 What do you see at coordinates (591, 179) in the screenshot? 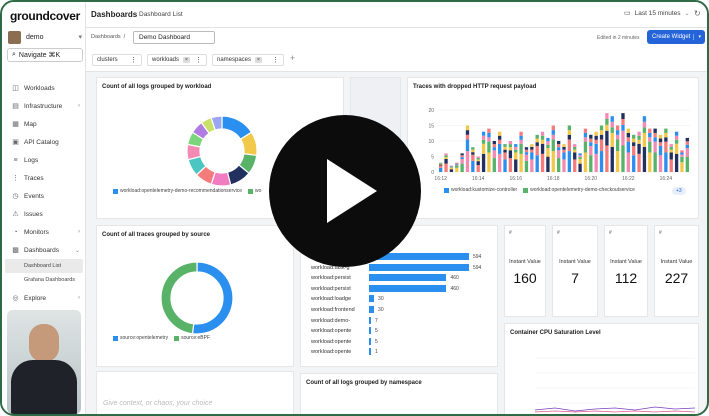
I see `x-tick-label: 16:20` at bounding box center [591, 179].